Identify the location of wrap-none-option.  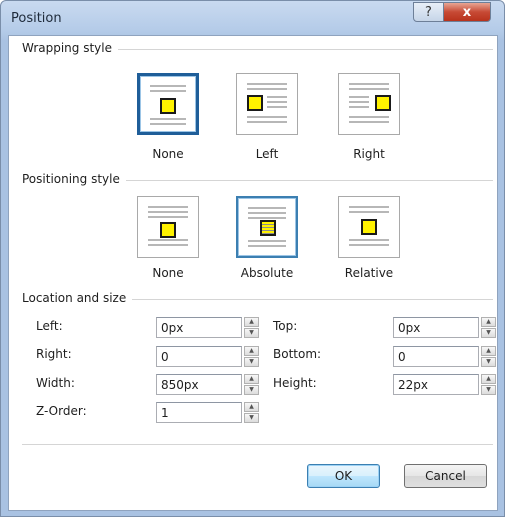
(168, 104).